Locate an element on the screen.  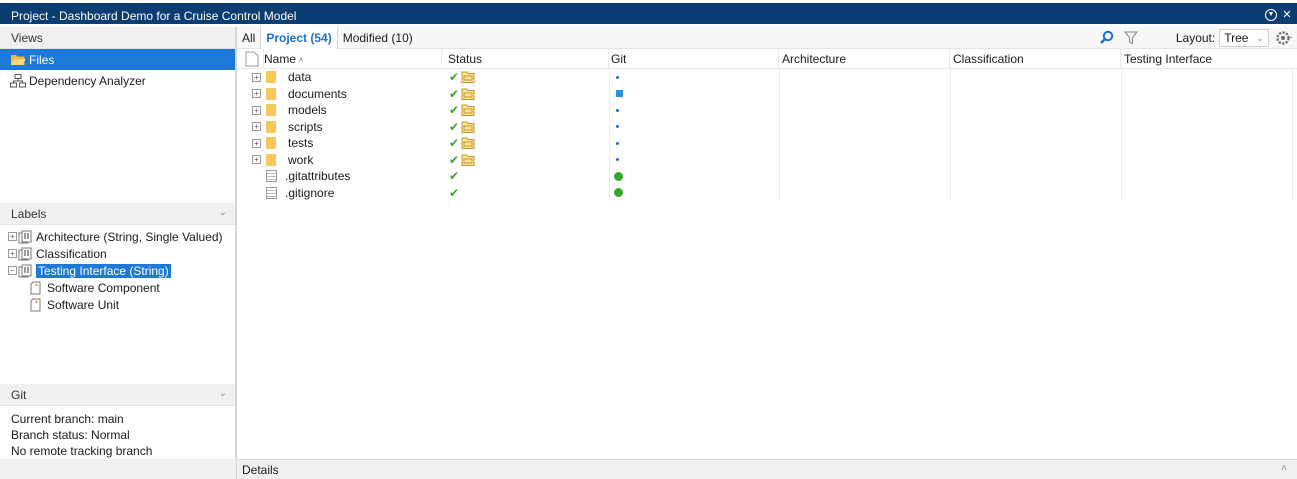
tab-all: All is located at coordinates (248, 38).